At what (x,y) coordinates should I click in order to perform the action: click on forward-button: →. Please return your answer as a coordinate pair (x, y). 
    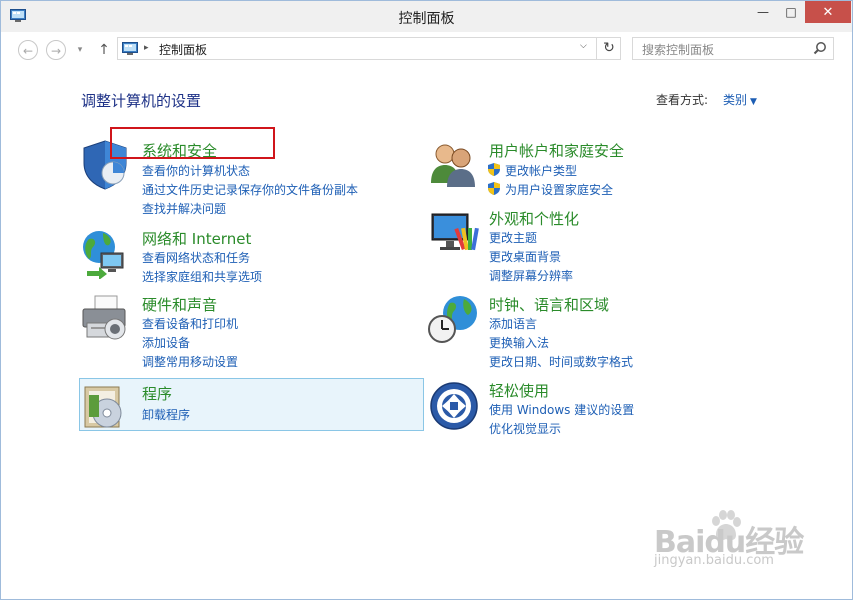
    Looking at the image, I should click on (56, 50).